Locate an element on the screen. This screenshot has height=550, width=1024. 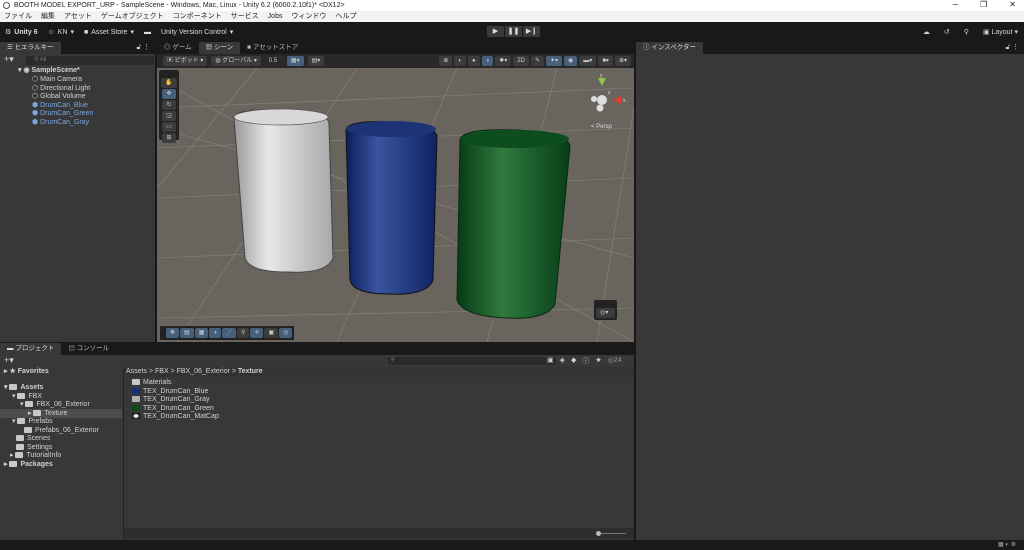
status-icons: ▦ ◐ ⚙ is located at coordinates (1007, 544).